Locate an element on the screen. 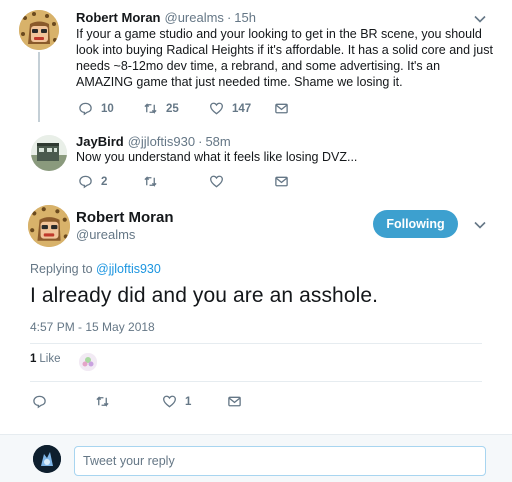 This screenshot has height=482, width=512. tweet-header: Robert Moran @urealms · 15h is located at coordinates (166, 17).